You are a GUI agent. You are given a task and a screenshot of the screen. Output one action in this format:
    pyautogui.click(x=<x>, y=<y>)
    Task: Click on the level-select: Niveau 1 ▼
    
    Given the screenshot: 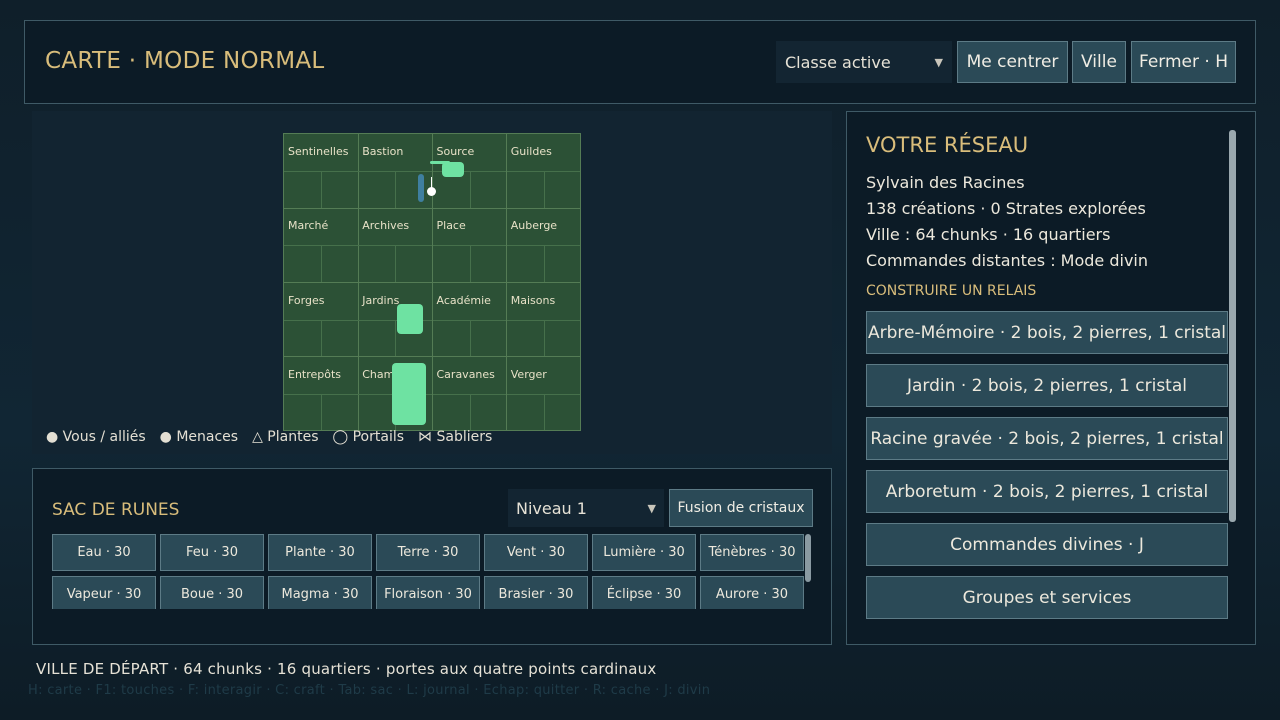 What is the action you would take?
    pyautogui.click(x=586, y=508)
    